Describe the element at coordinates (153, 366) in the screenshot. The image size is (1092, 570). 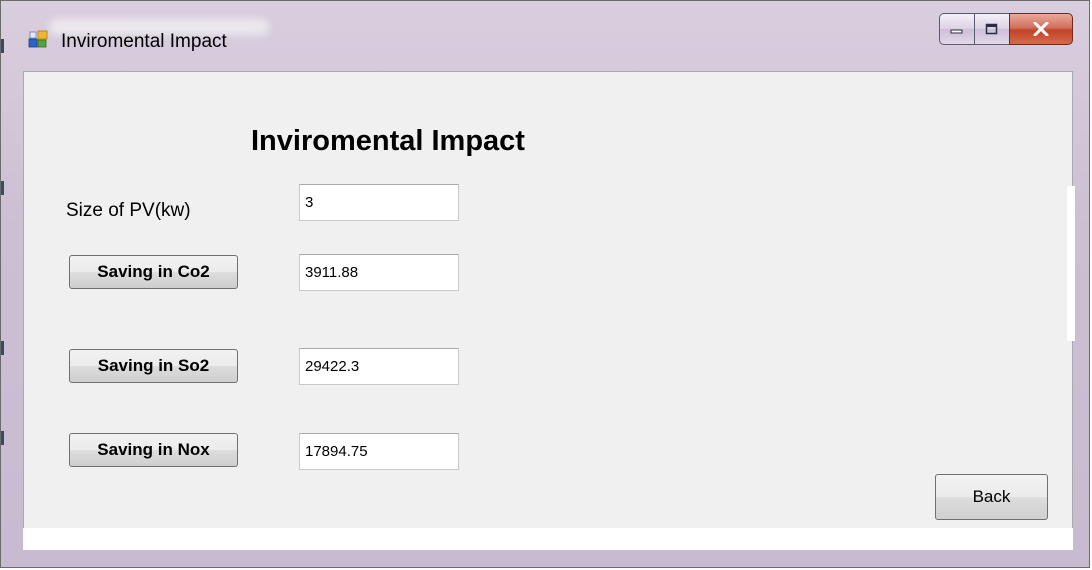
I see `saving-so2-button: Saving in So2` at that location.